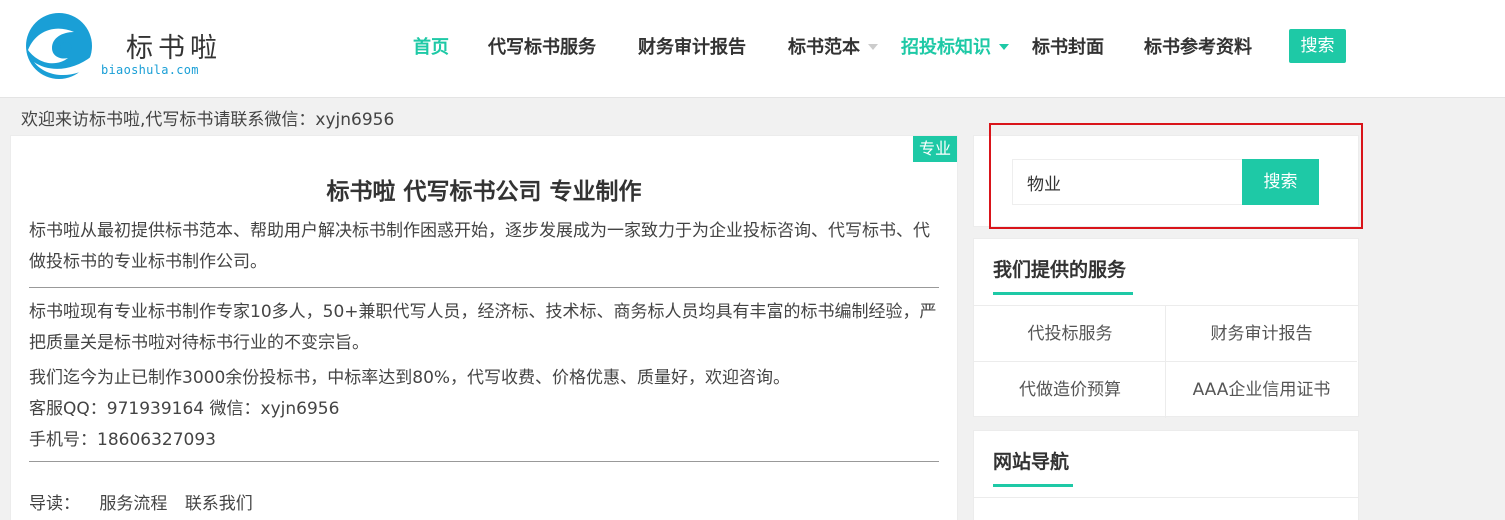  I want to click on nav-home-label: 首页, so click(431, 47).